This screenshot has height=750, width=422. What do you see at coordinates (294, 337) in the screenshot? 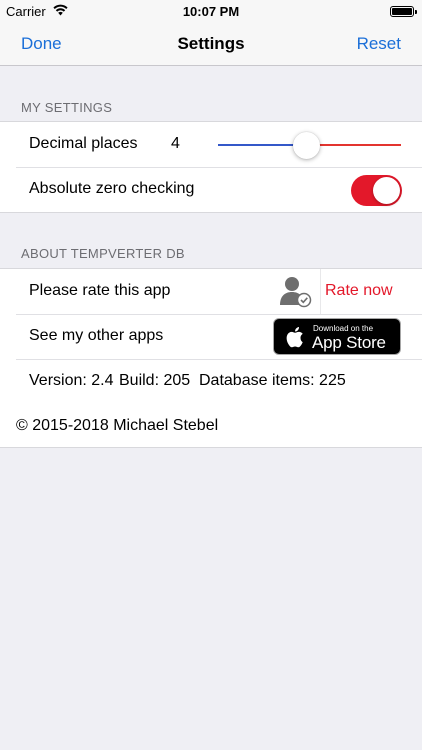
I see `apple-logo-icon` at bounding box center [294, 337].